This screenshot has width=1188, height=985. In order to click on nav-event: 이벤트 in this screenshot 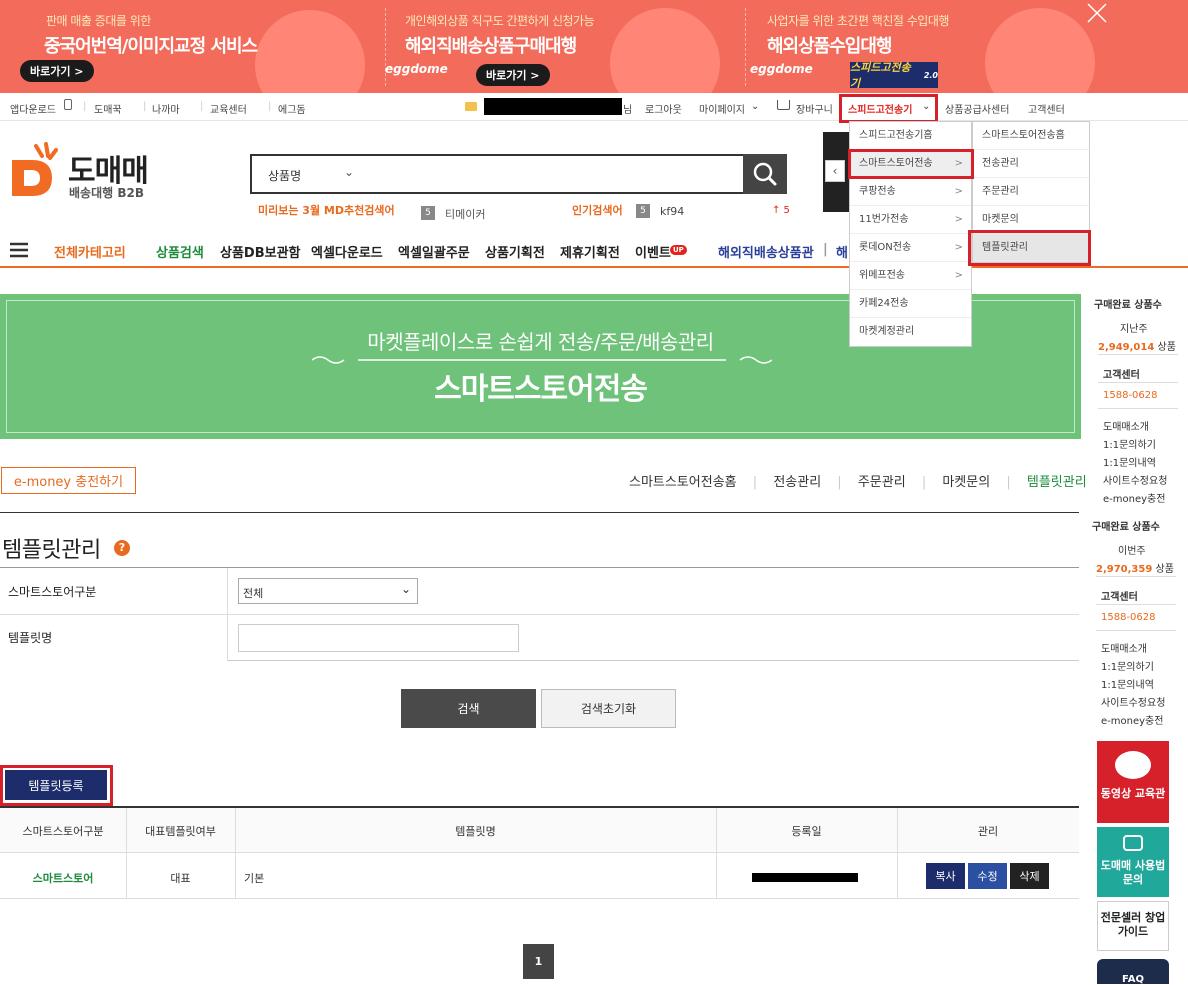, I will do `click(653, 251)`.